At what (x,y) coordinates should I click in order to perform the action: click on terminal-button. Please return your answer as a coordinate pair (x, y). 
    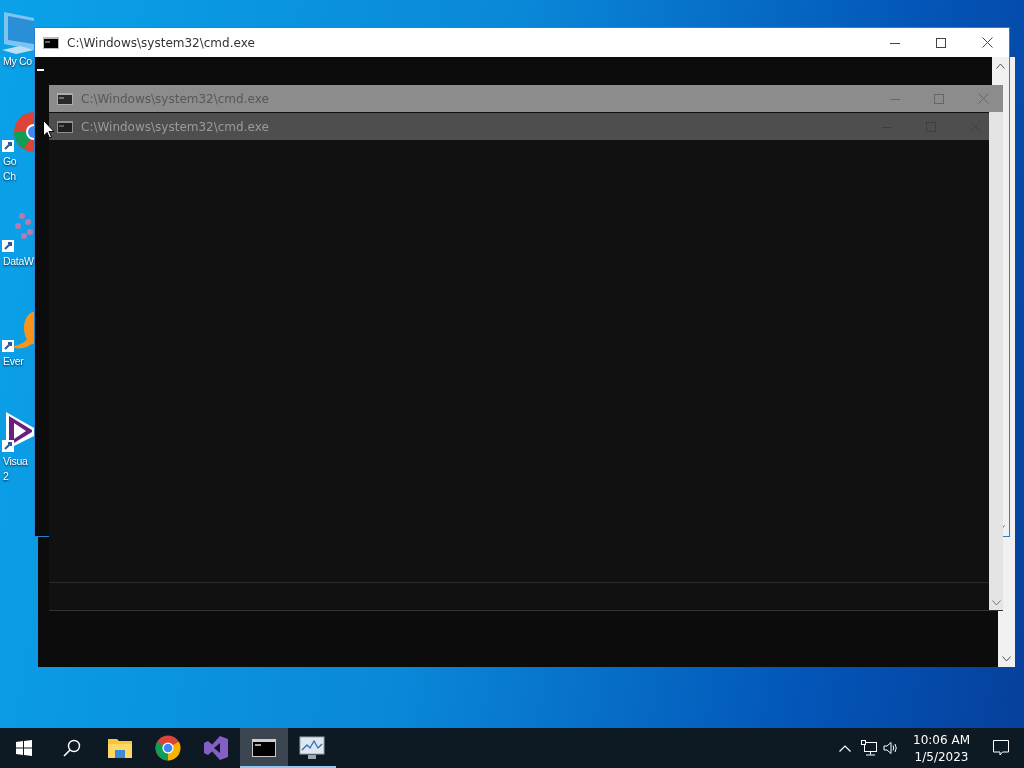
    Looking at the image, I should click on (264, 748).